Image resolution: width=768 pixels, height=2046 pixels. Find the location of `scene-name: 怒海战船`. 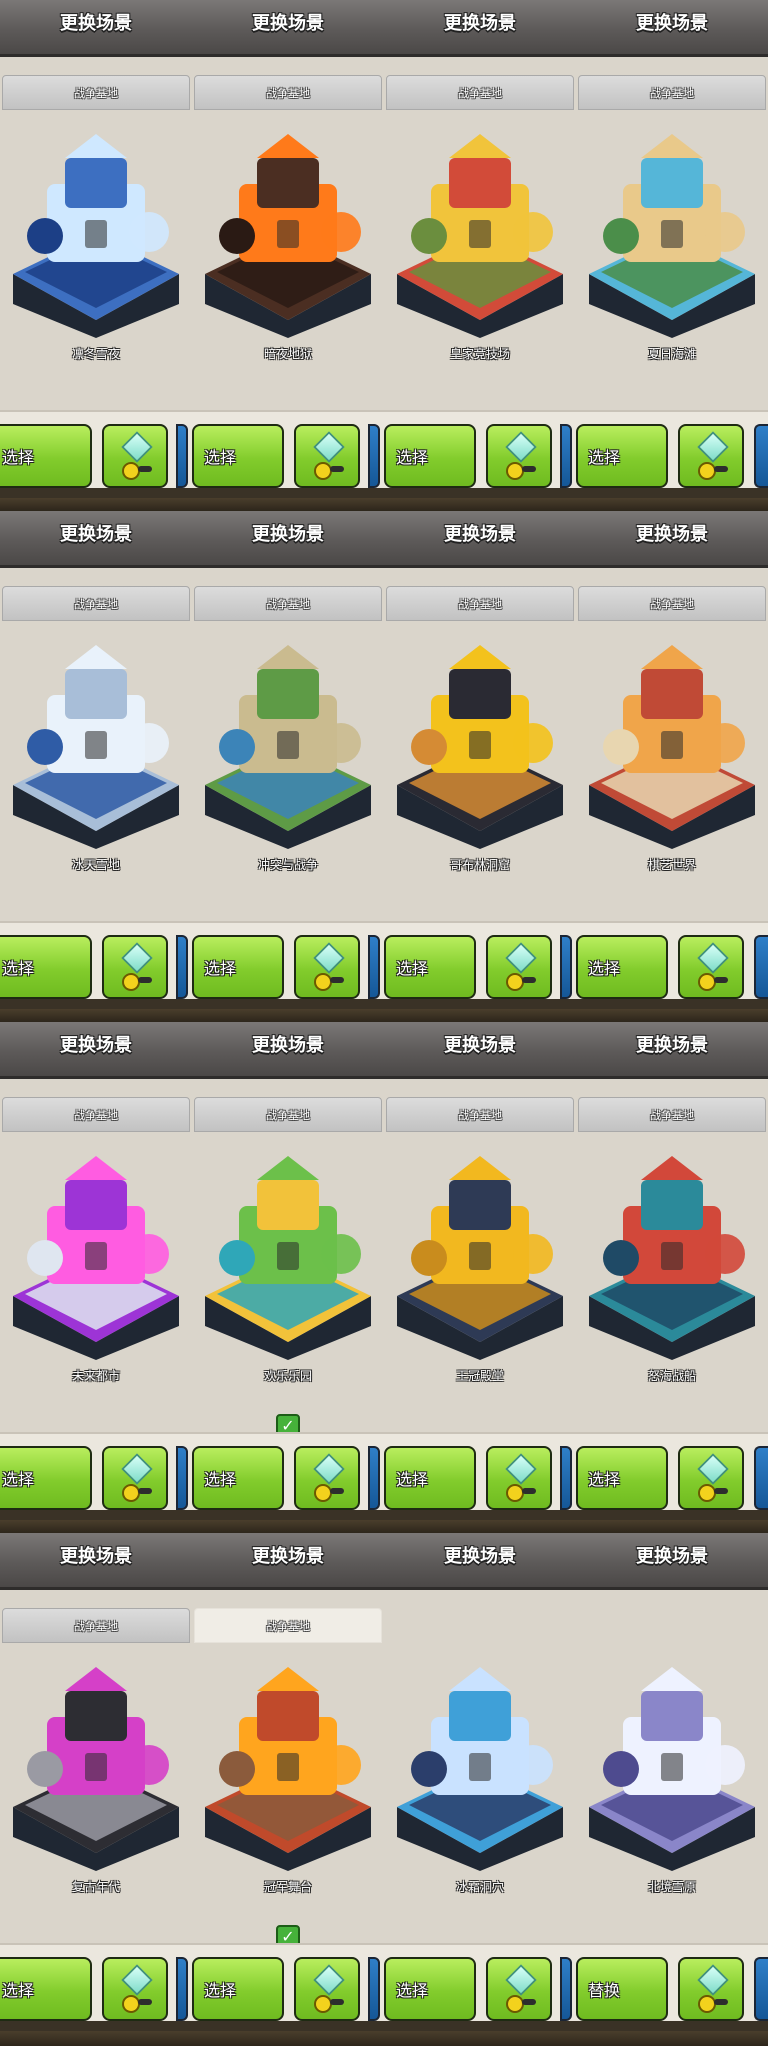

scene-name: 怒海战船 is located at coordinates (671, 1376).